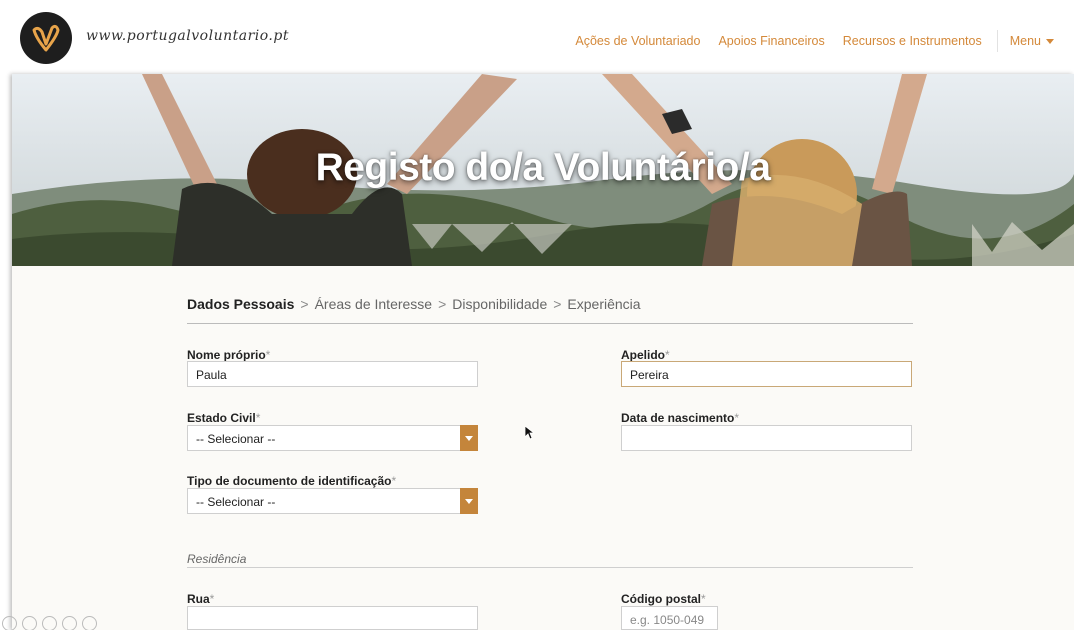  I want to click on first-name-value: Paula, so click(211, 375).